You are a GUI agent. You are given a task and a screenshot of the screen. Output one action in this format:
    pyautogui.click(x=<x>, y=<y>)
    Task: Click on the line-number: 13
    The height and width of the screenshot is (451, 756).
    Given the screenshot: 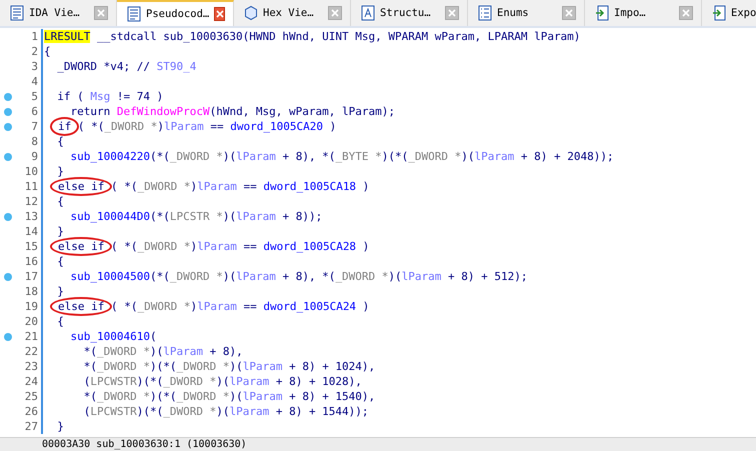 What is the action you would take?
    pyautogui.click(x=29, y=216)
    